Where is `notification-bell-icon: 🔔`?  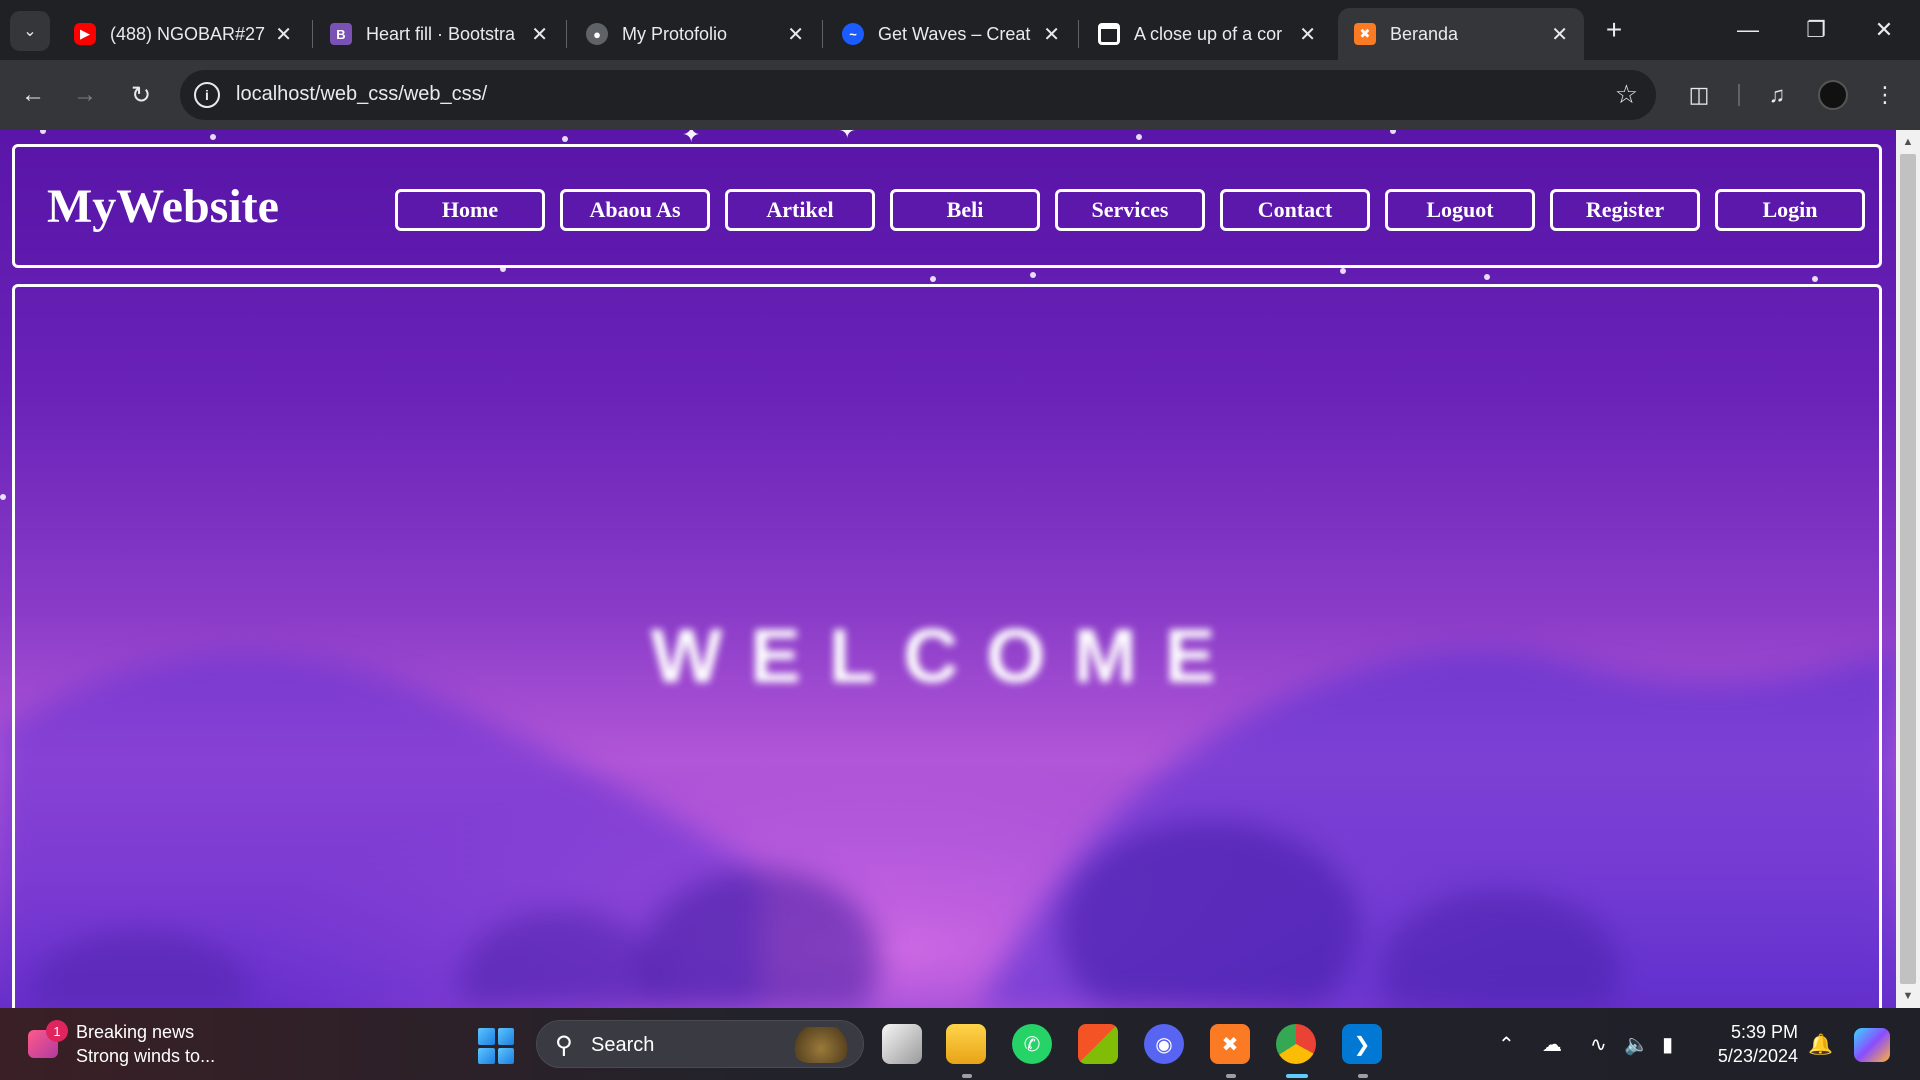 notification-bell-icon: 🔔 is located at coordinates (1820, 1044).